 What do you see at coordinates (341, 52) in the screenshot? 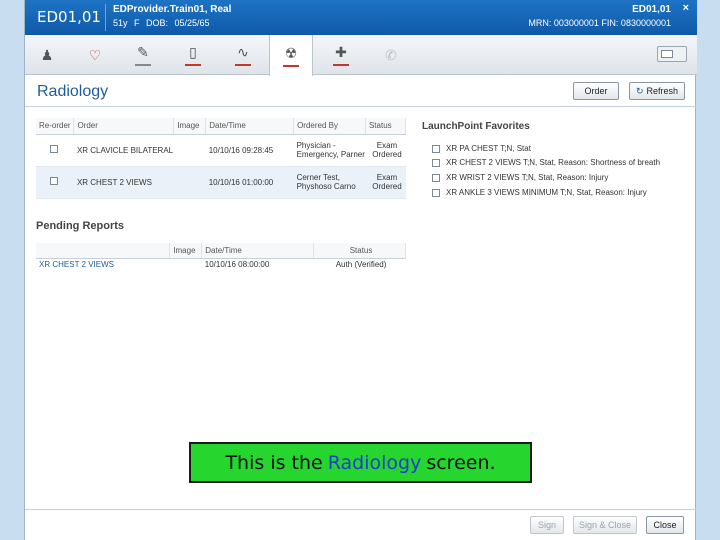
I see `medkit-icon: ✚` at bounding box center [341, 52].